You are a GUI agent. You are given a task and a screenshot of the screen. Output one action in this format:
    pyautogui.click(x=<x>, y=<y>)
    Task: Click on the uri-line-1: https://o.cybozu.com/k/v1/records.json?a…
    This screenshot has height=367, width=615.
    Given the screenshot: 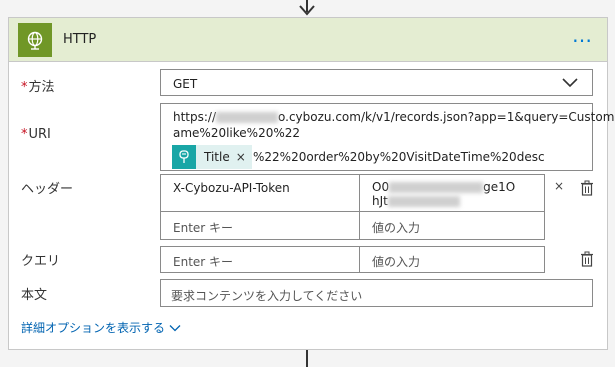 What is the action you would take?
    pyautogui.click(x=394, y=117)
    